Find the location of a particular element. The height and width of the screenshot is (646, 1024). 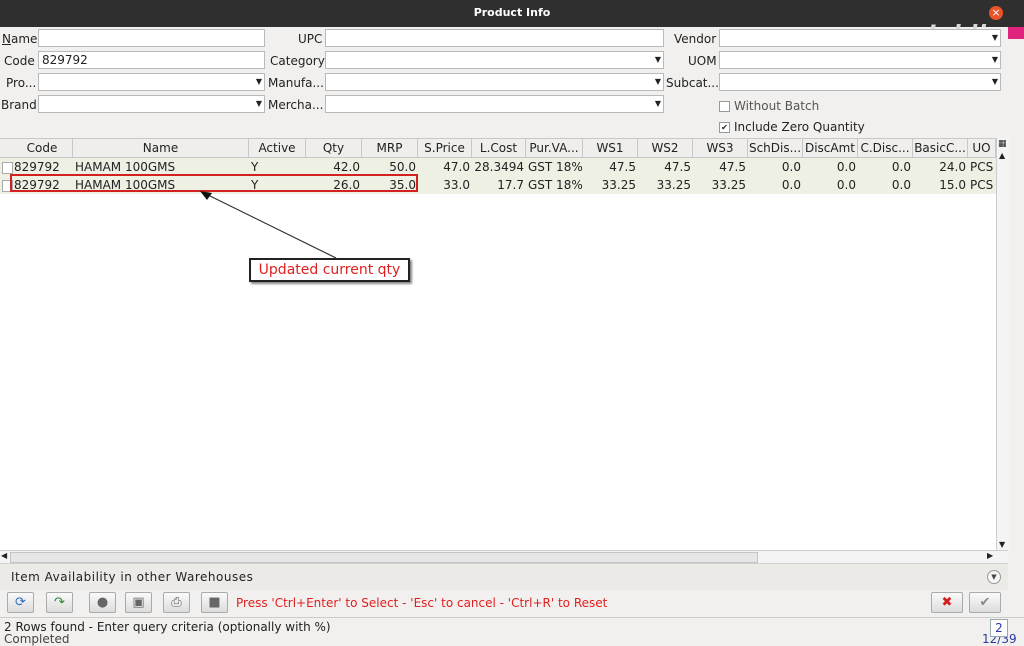

print-icon: ⎙ is located at coordinates (176, 602).